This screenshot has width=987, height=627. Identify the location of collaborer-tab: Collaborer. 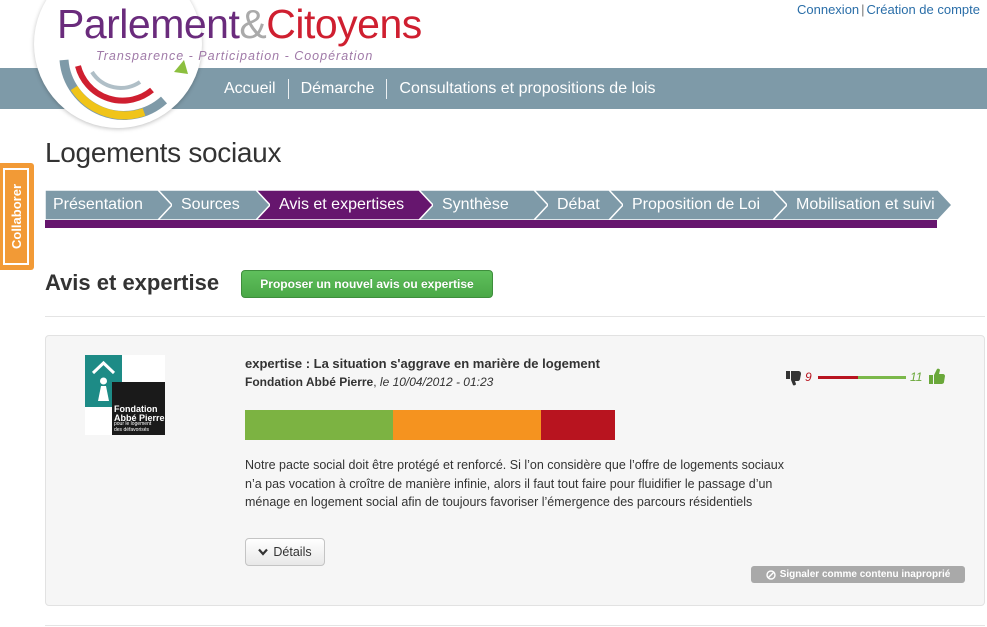
(17, 216).